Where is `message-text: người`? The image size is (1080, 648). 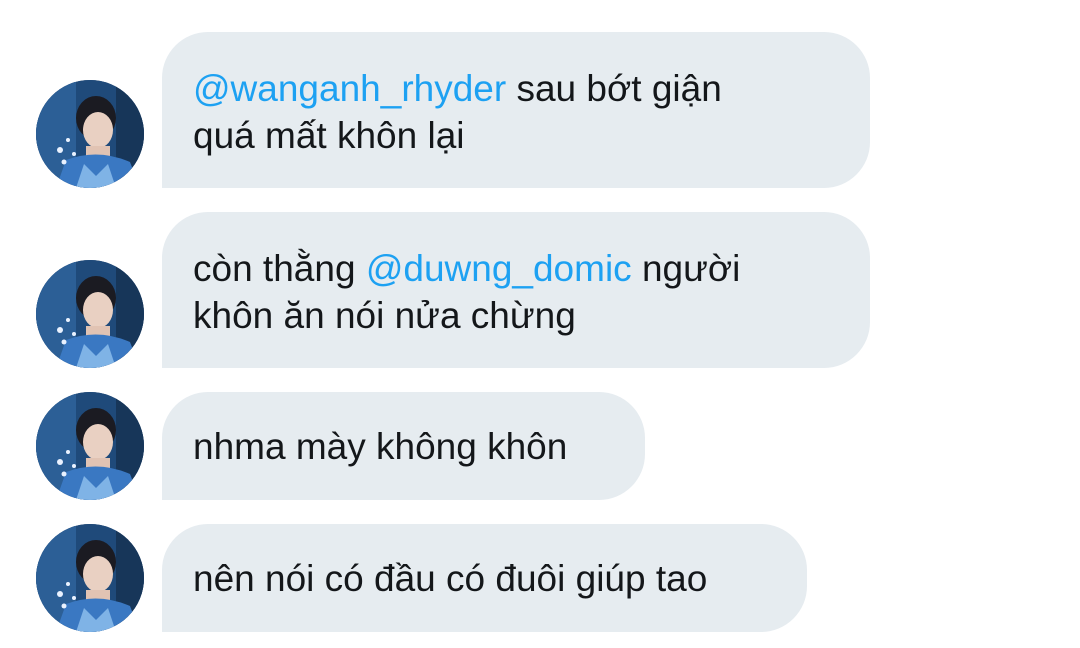 message-text: người is located at coordinates (686, 268).